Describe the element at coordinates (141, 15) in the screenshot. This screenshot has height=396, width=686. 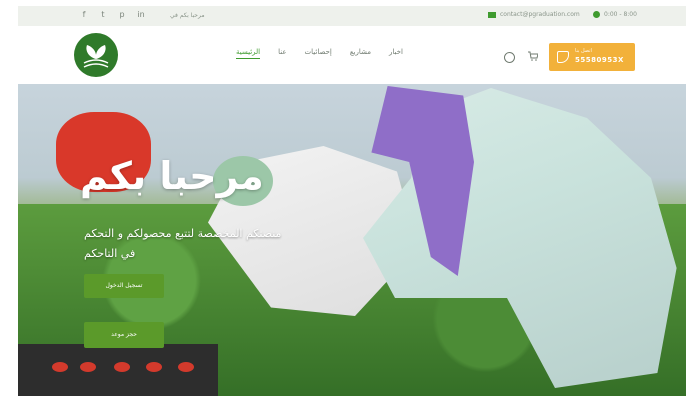
I see `linkedin-icon: in` at that location.